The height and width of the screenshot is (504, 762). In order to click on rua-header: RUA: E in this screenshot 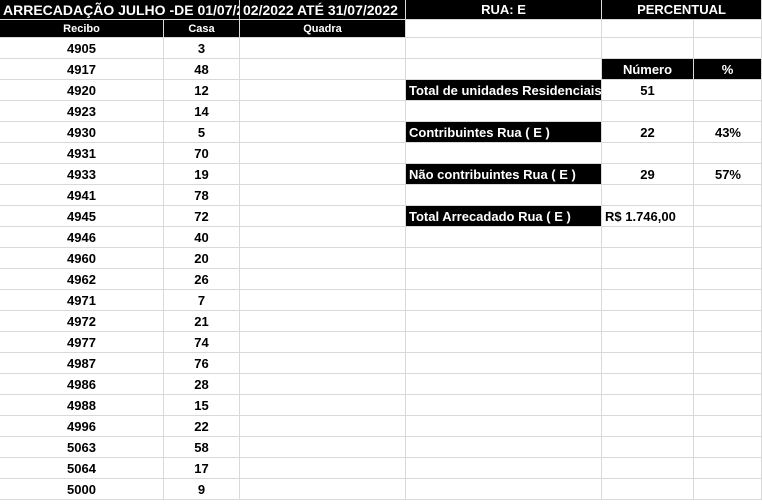, I will do `click(504, 10)`.